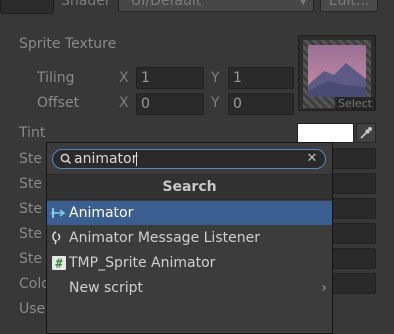  What do you see at coordinates (124, 103) in the screenshot?
I see `offset-x-axis-label: X` at bounding box center [124, 103].